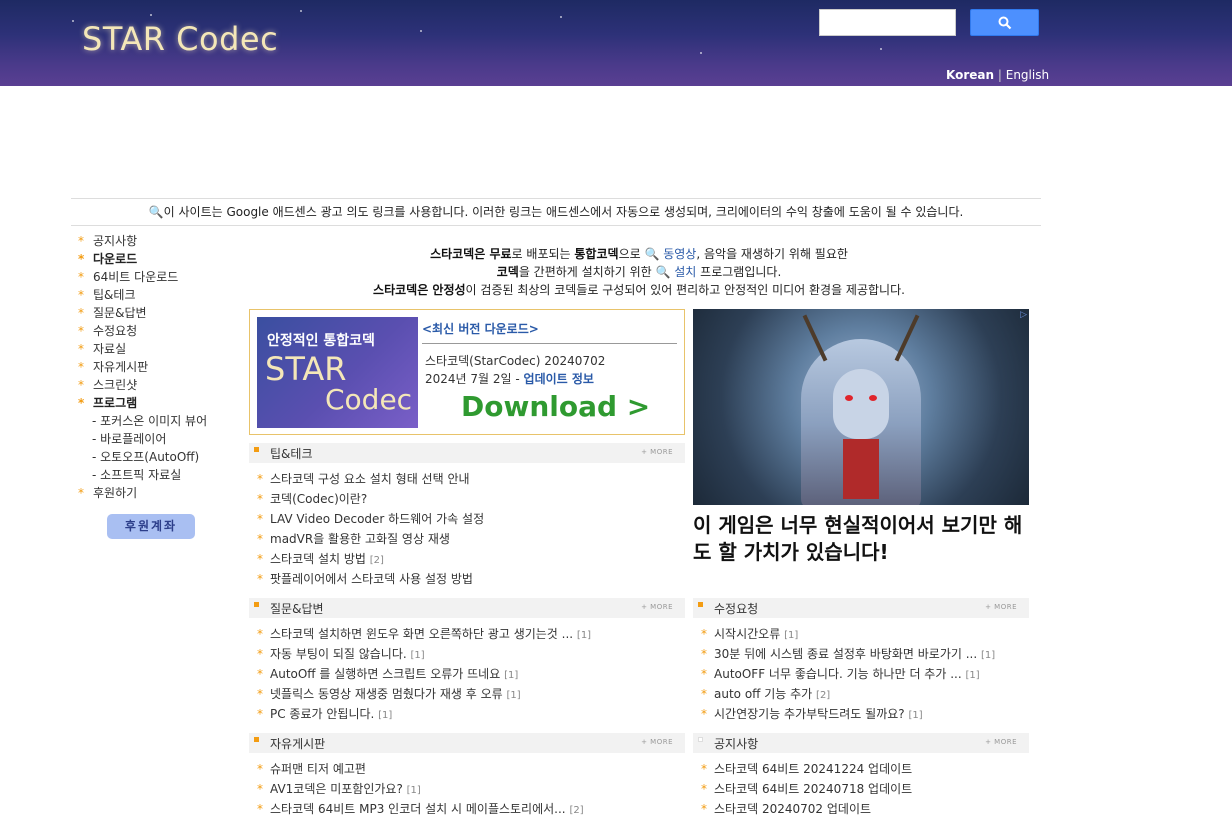  Describe the element at coordinates (861, 407) in the screenshot. I see `ad-image: ▷` at that location.